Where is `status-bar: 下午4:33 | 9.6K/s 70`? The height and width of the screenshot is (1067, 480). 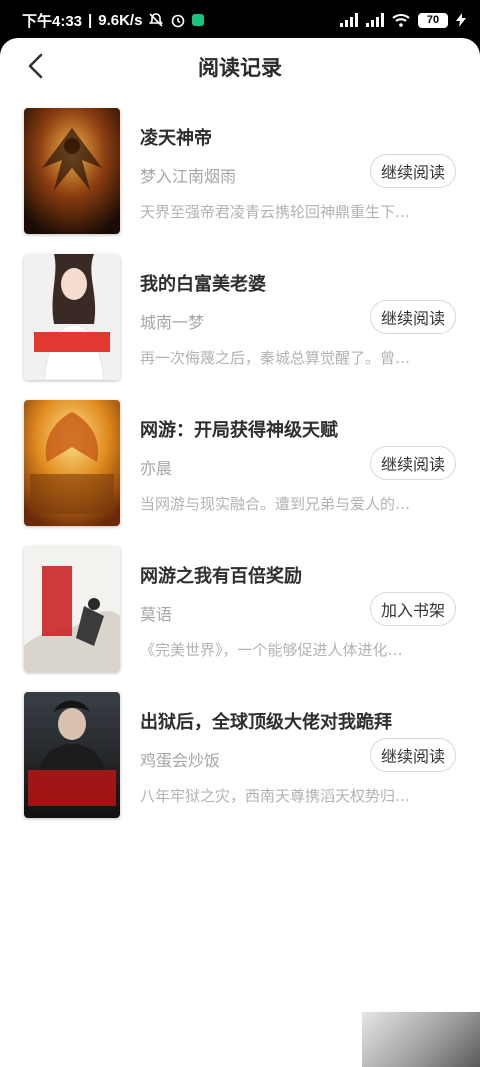 status-bar: 下午4:33 | 9.6K/s 70 is located at coordinates (240, 20).